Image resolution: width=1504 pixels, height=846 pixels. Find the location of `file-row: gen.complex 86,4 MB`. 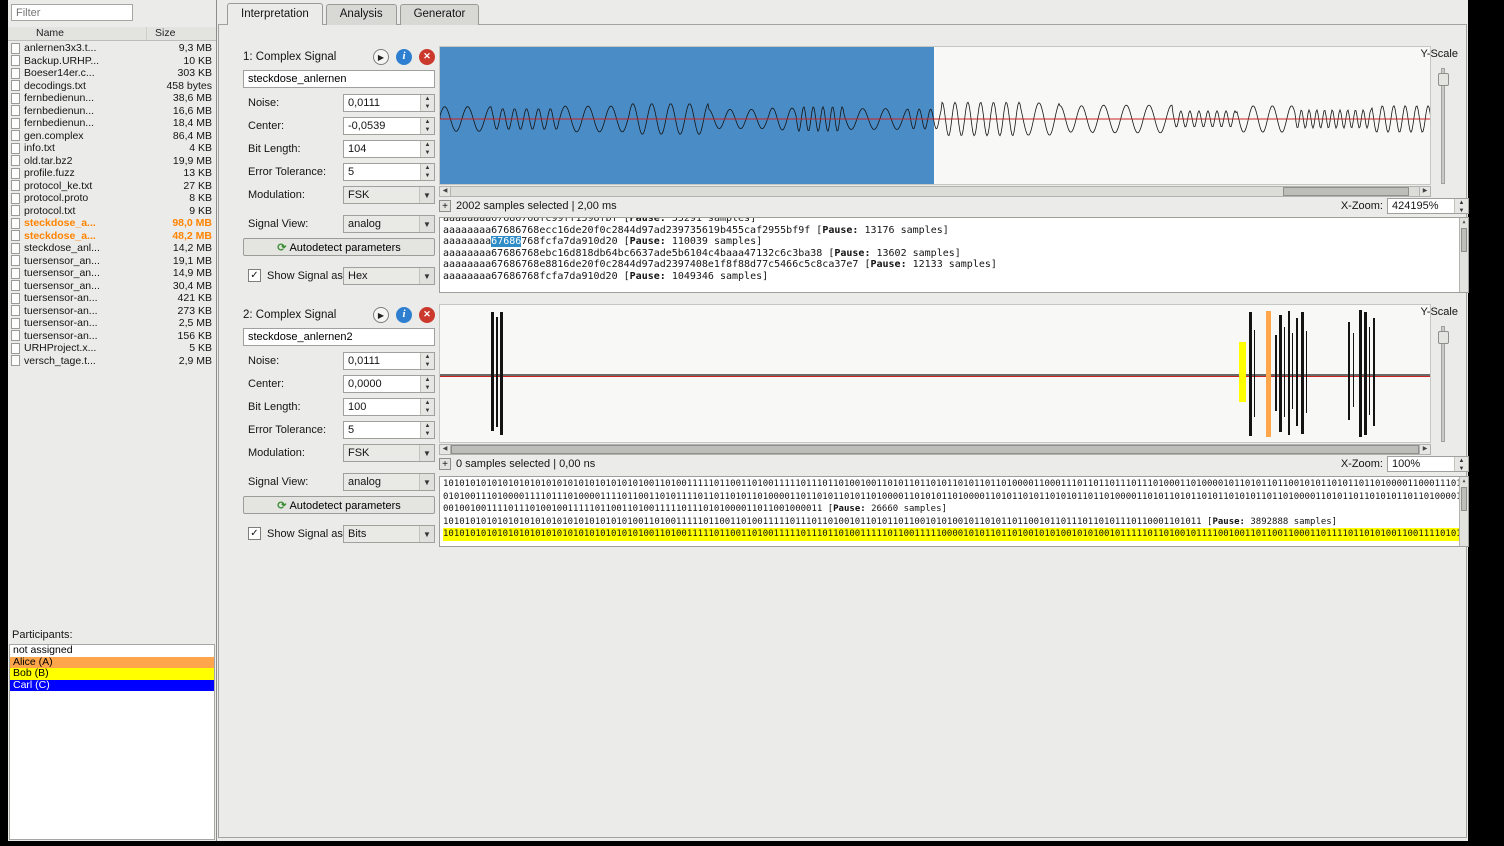

file-row: gen.complex 86,4 MB is located at coordinates (112, 136).